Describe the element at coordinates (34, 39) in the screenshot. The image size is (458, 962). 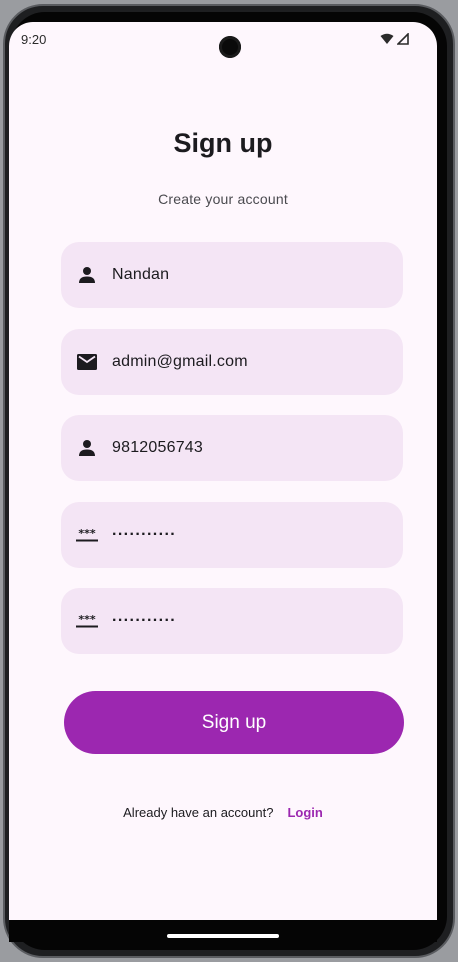
I see `status-time: 9:20` at that location.